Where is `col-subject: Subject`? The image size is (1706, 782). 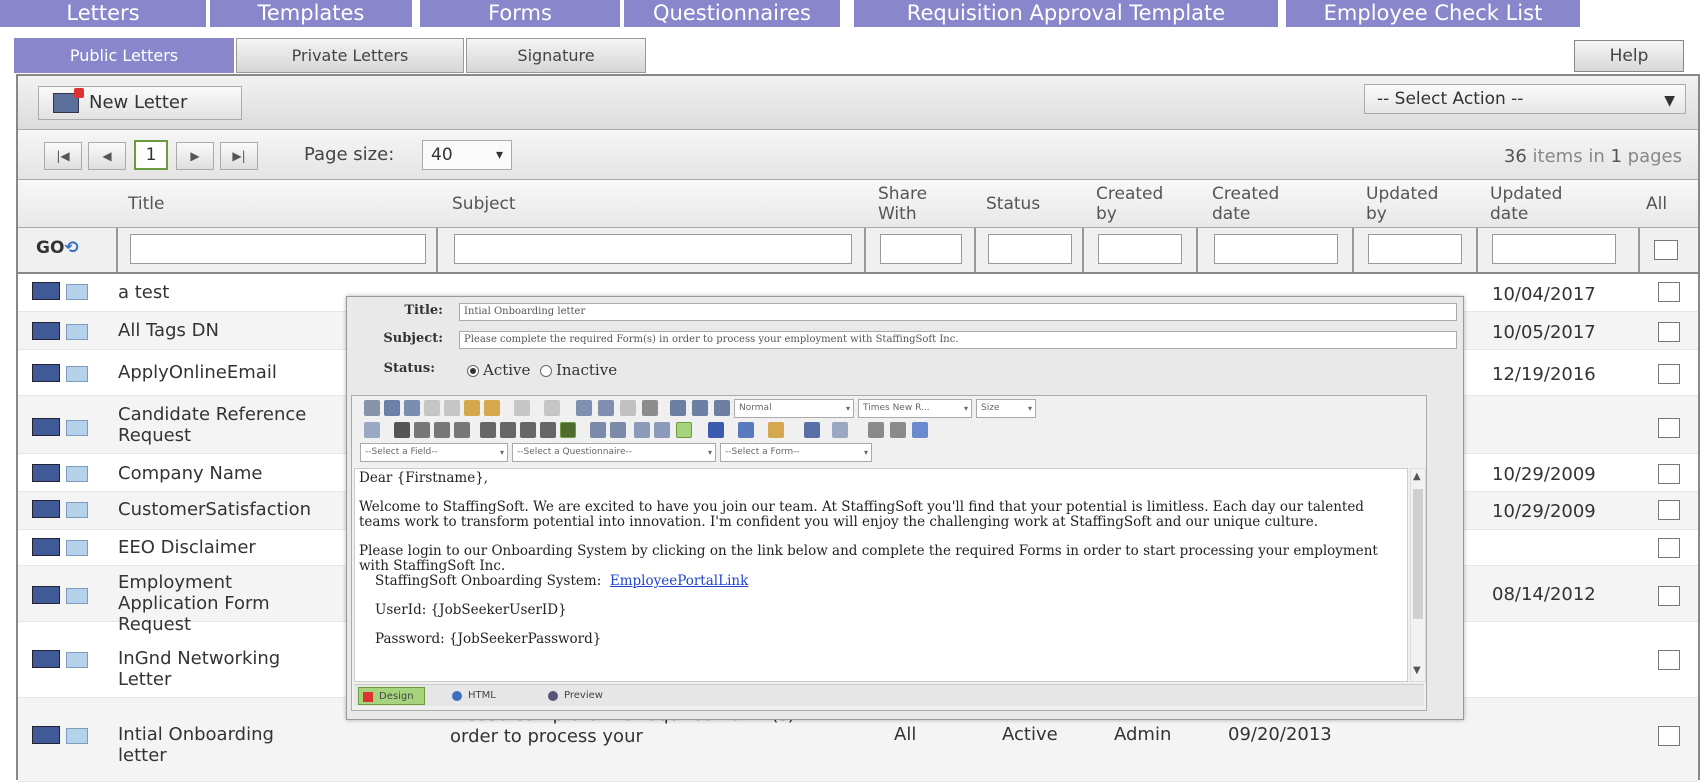 col-subject: Subject is located at coordinates (484, 204).